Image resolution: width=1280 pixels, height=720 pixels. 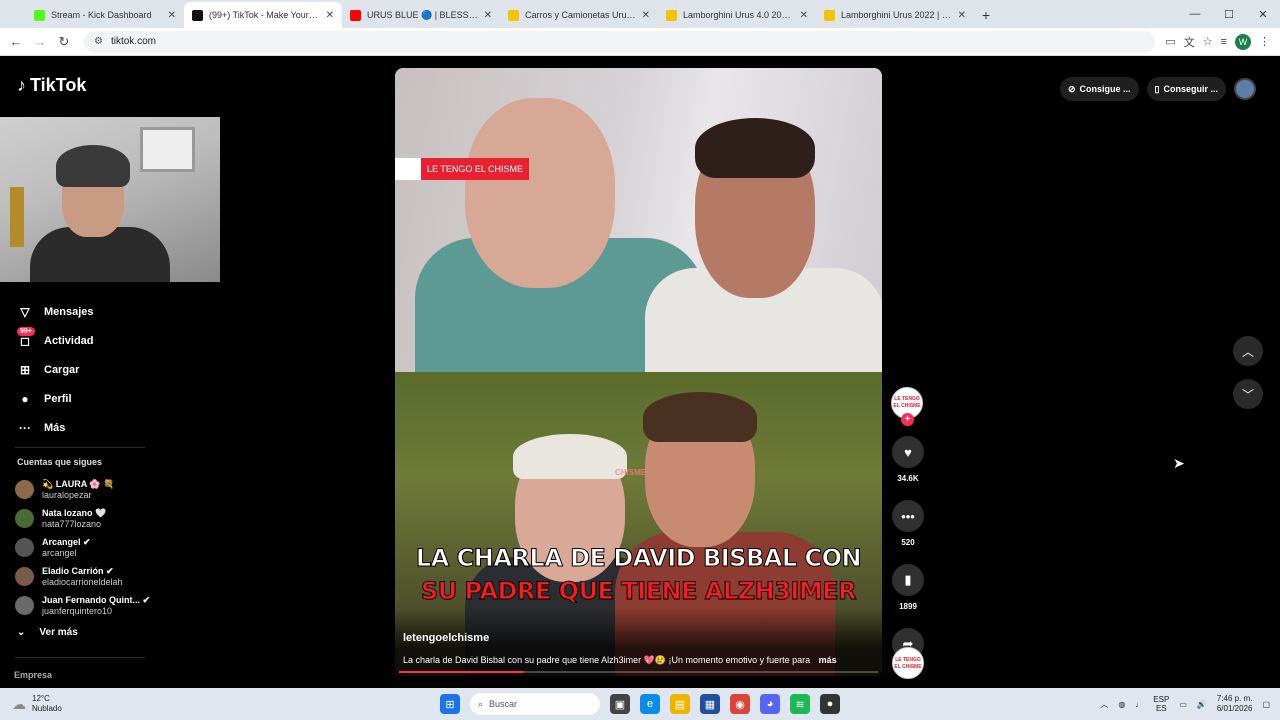 What do you see at coordinates (535, 704) in the screenshot?
I see `taskbar-search: ⌕ Buscar` at bounding box center [535, 704].